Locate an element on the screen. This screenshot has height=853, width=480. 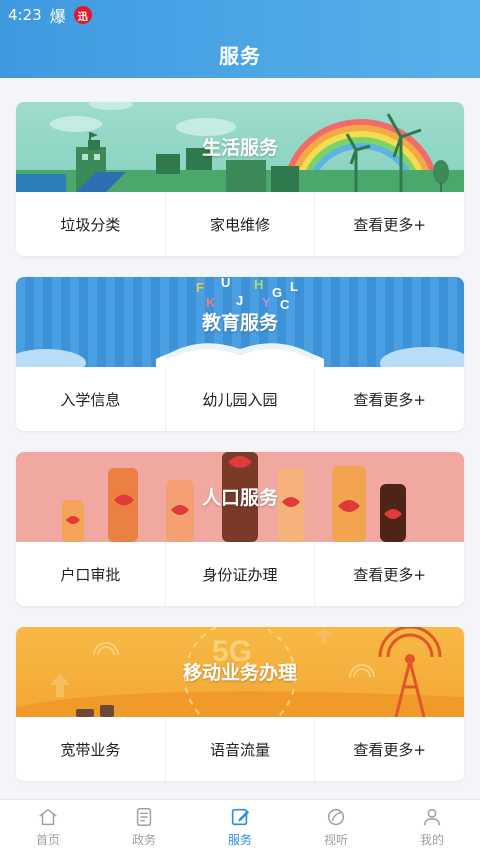
tab-media: 视听 is located at coordinates (336, 826).